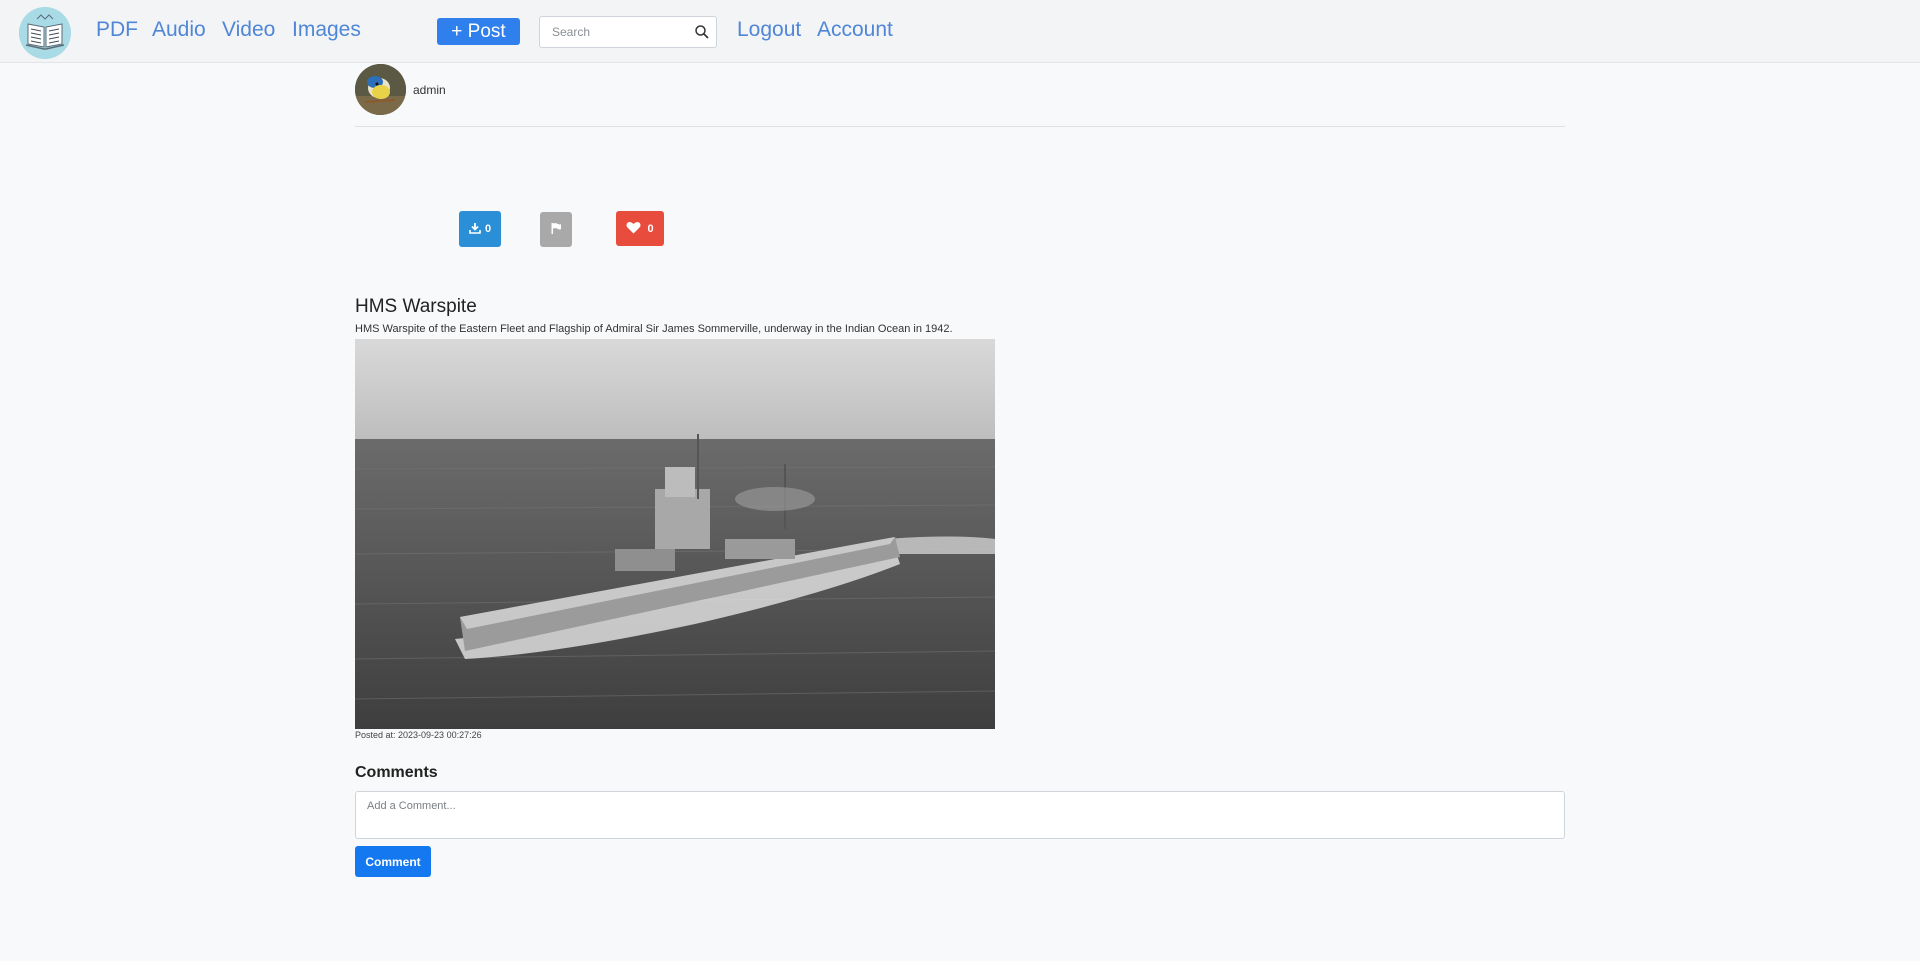 This screenshot has height=961, width=1920. What do you see at coordinates (117, 30) in the screenshot?
I see `nav-link-pdf: PDF` at bounding box center [117, 30].